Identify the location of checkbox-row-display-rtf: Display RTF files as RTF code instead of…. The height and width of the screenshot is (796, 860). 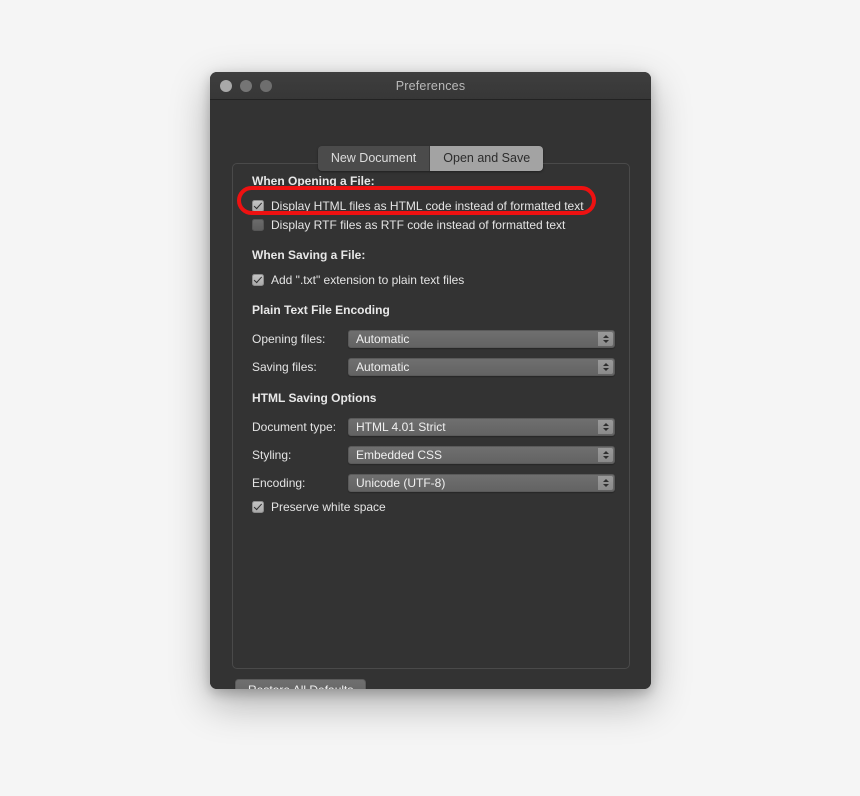
(433, 224).